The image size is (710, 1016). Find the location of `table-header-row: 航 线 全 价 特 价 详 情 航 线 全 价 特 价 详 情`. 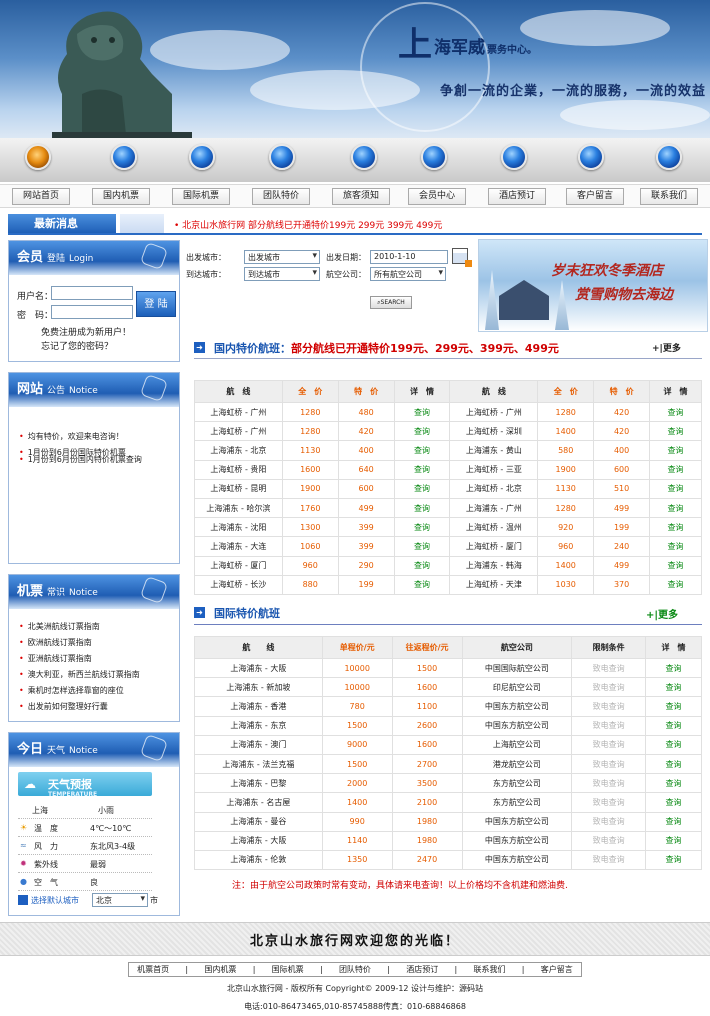

table-header-row: 航 线 全 价 特 价 详 情 航 线 全 价 特 价 详 情 is located at coordinates (448, 391).